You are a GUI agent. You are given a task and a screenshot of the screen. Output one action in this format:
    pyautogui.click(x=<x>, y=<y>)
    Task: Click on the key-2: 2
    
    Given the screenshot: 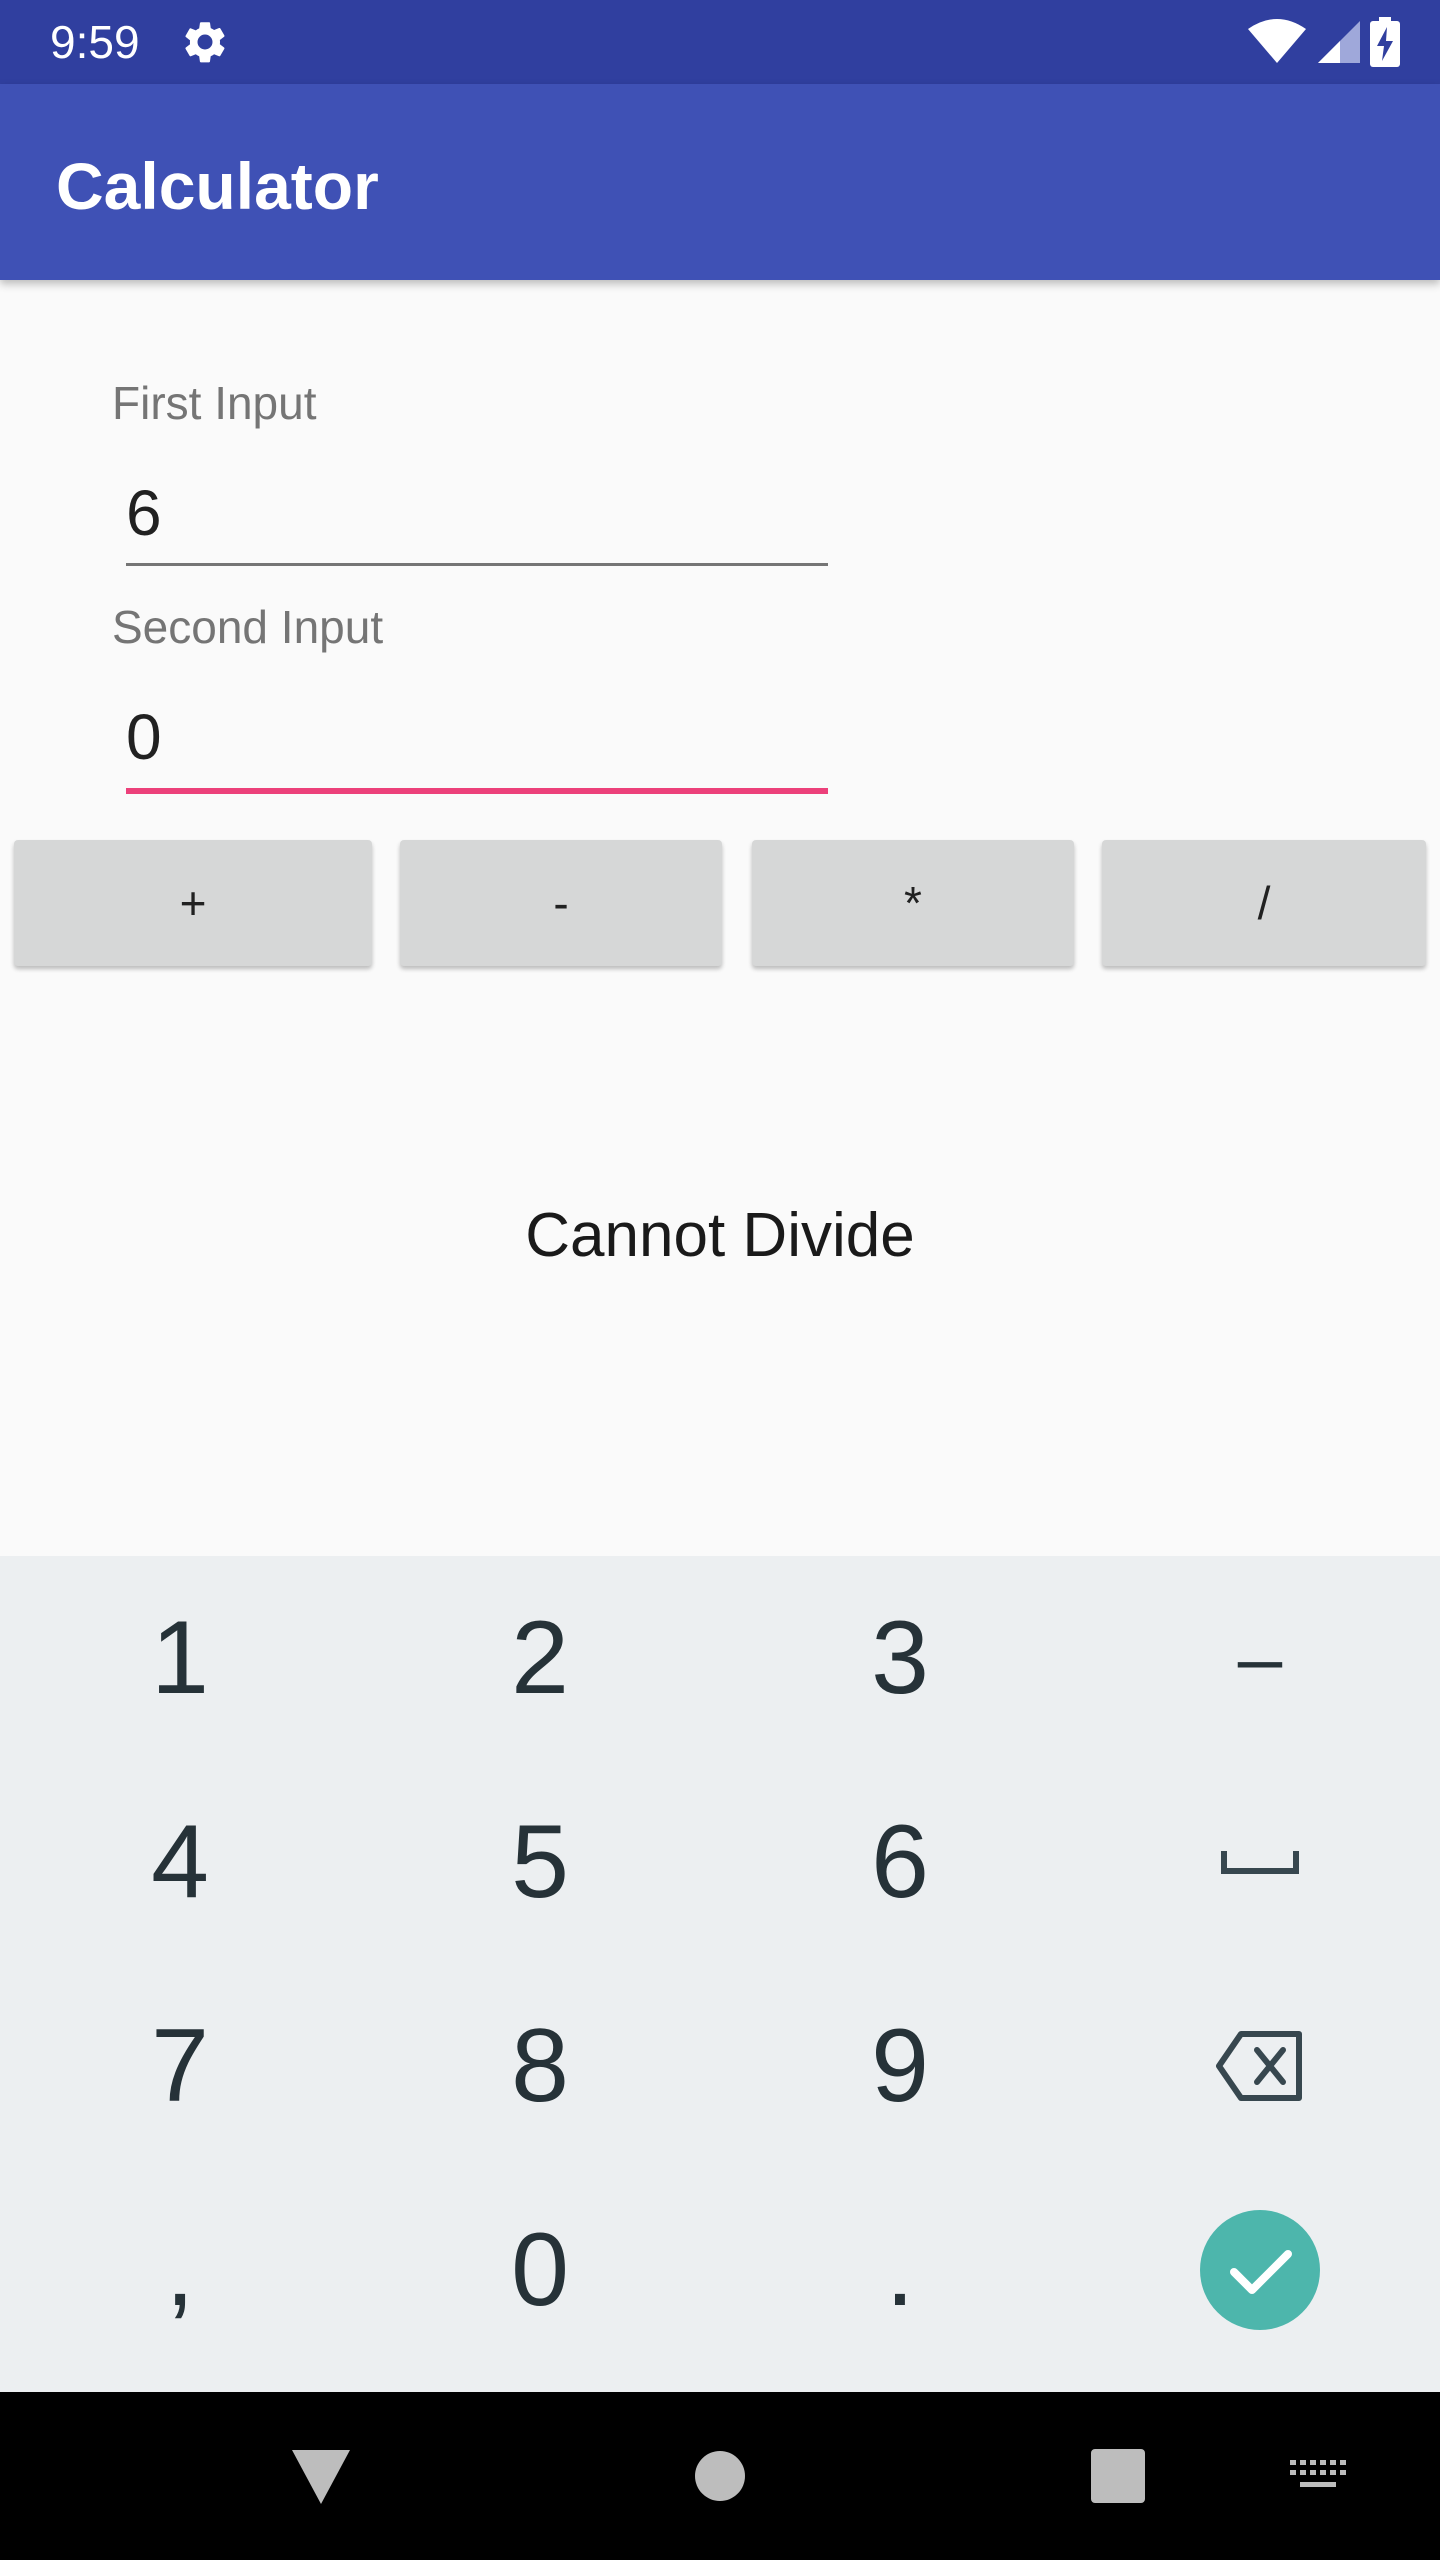 What is the action you would take?
    pyautogui.click(x=540, y=1658)
    